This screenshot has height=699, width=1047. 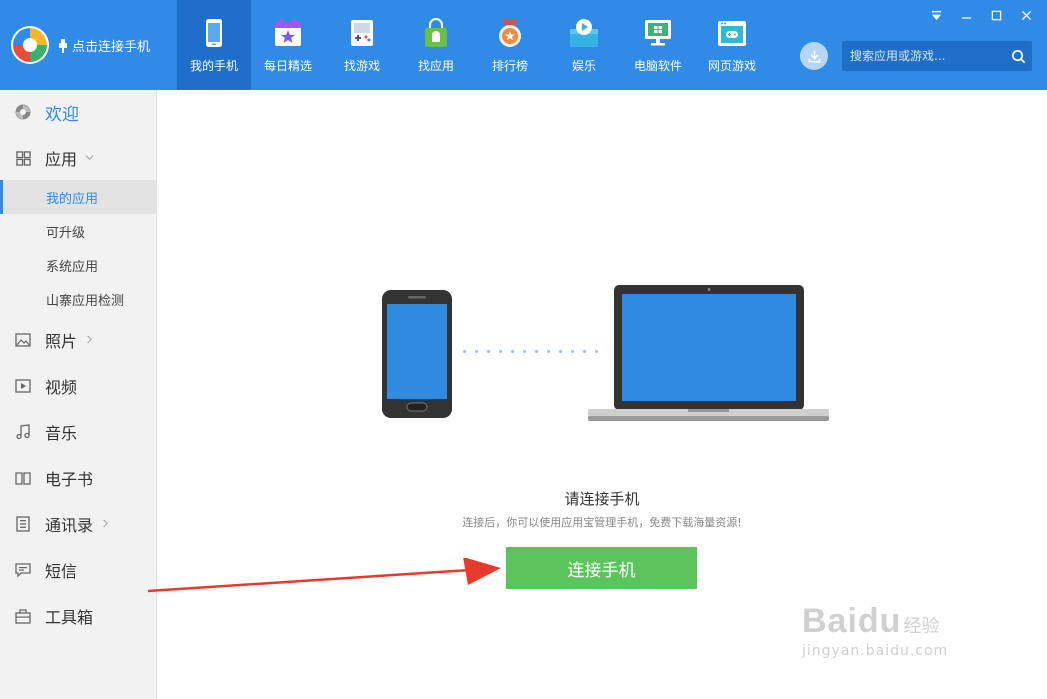 What do you see at coordinates (214, 33) in the screenshot?
I see `phone-icon` at bounding box center [214, 33].